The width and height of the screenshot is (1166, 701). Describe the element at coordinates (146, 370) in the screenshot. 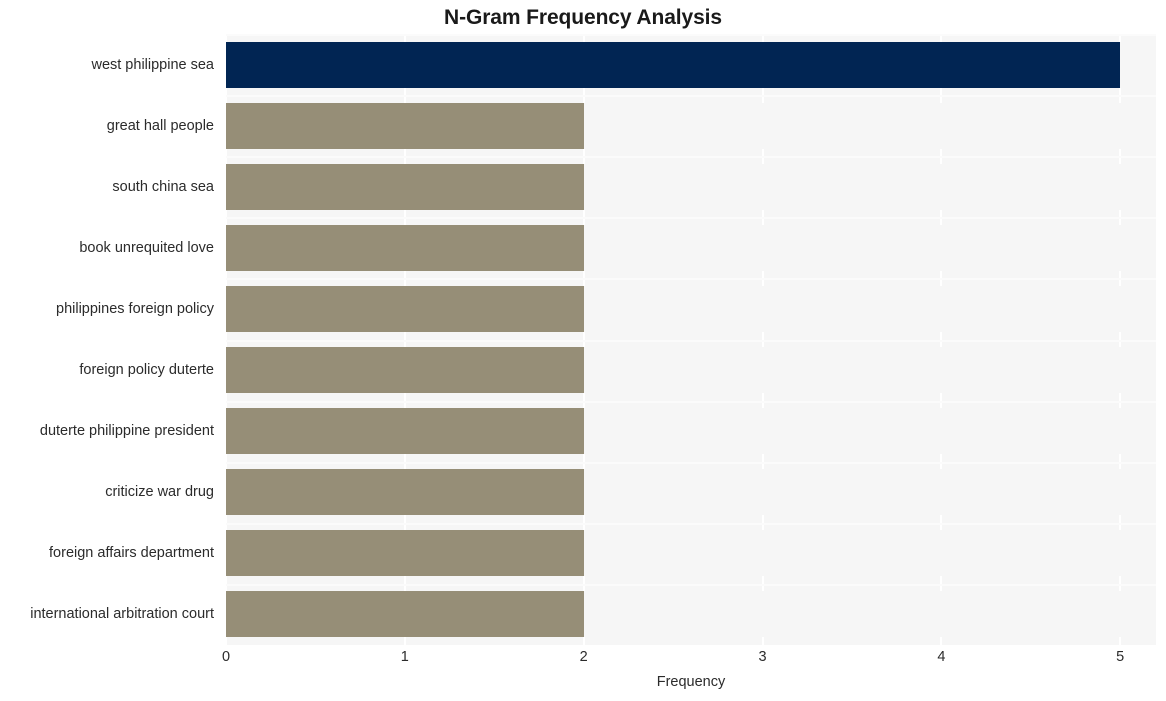

I see `y-tick-label: foreign policy duterte` at that location.